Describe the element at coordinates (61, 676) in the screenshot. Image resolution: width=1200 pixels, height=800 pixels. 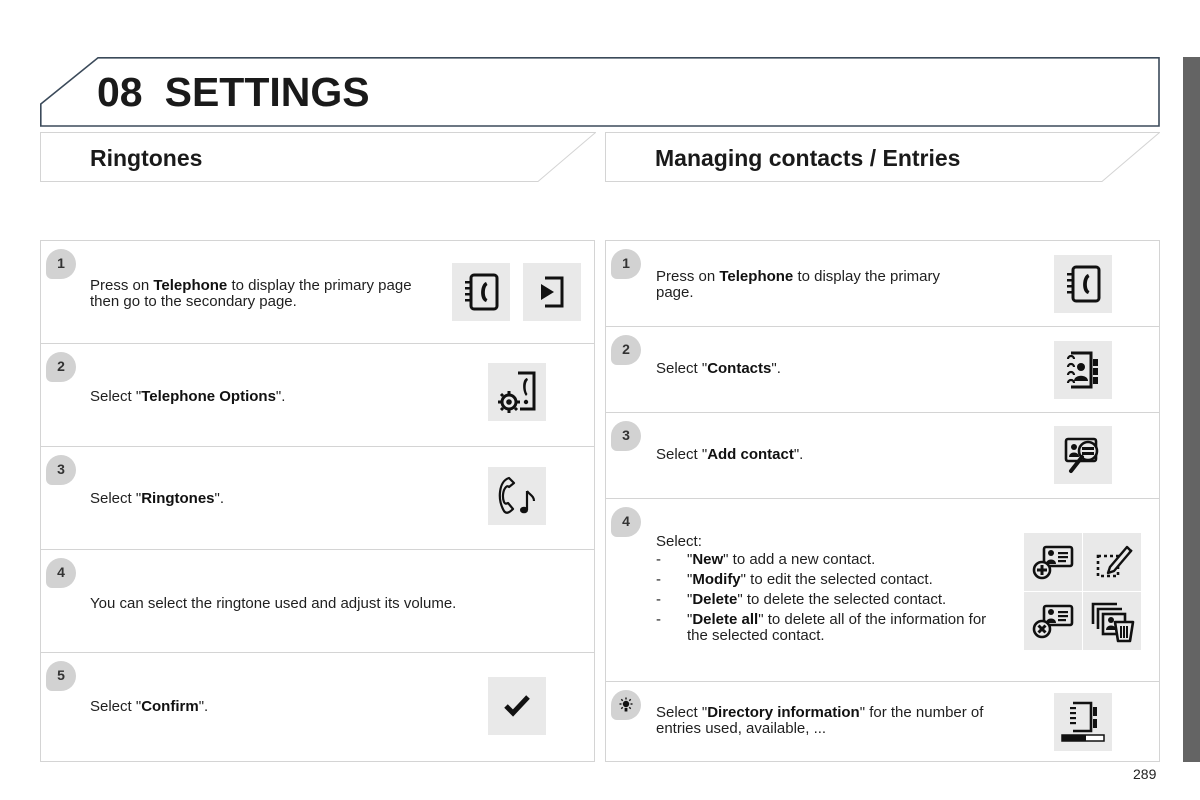
I see `step-badge: 5` at that location.